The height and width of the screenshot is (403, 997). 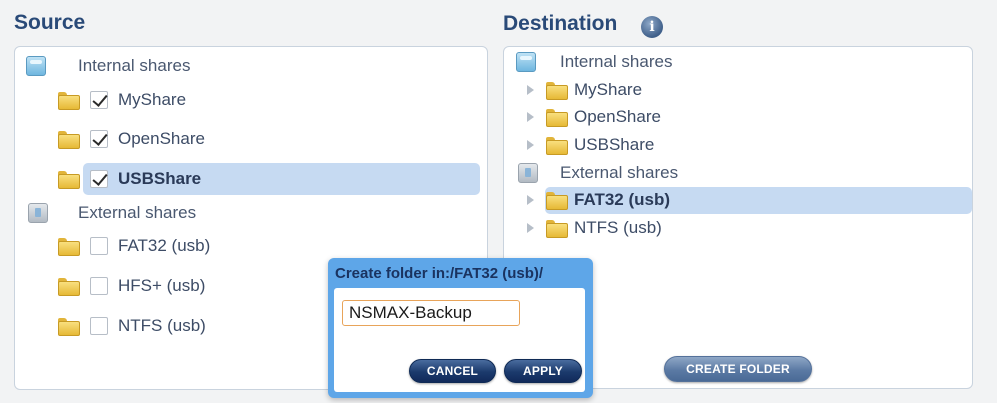 What do you see at coordinates (652, 27) in the screenshot?
I see `info-icon: i` at bounding box center [652, 27].